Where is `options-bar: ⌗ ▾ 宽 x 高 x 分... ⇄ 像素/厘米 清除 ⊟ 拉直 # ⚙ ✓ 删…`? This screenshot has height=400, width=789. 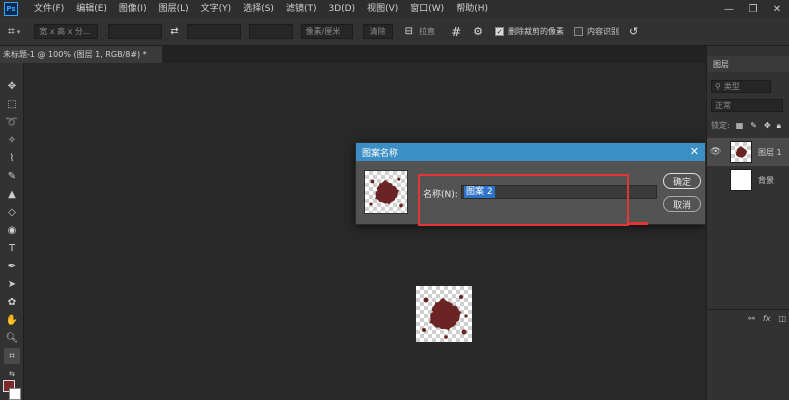
options-bar: ⌗ ▾ 宽 x 高 x 分... ⇄ 像素/厘米 清除 ⊟ 拉直 # ⚙ ✓ 删… is located at coordinates (394, 32).